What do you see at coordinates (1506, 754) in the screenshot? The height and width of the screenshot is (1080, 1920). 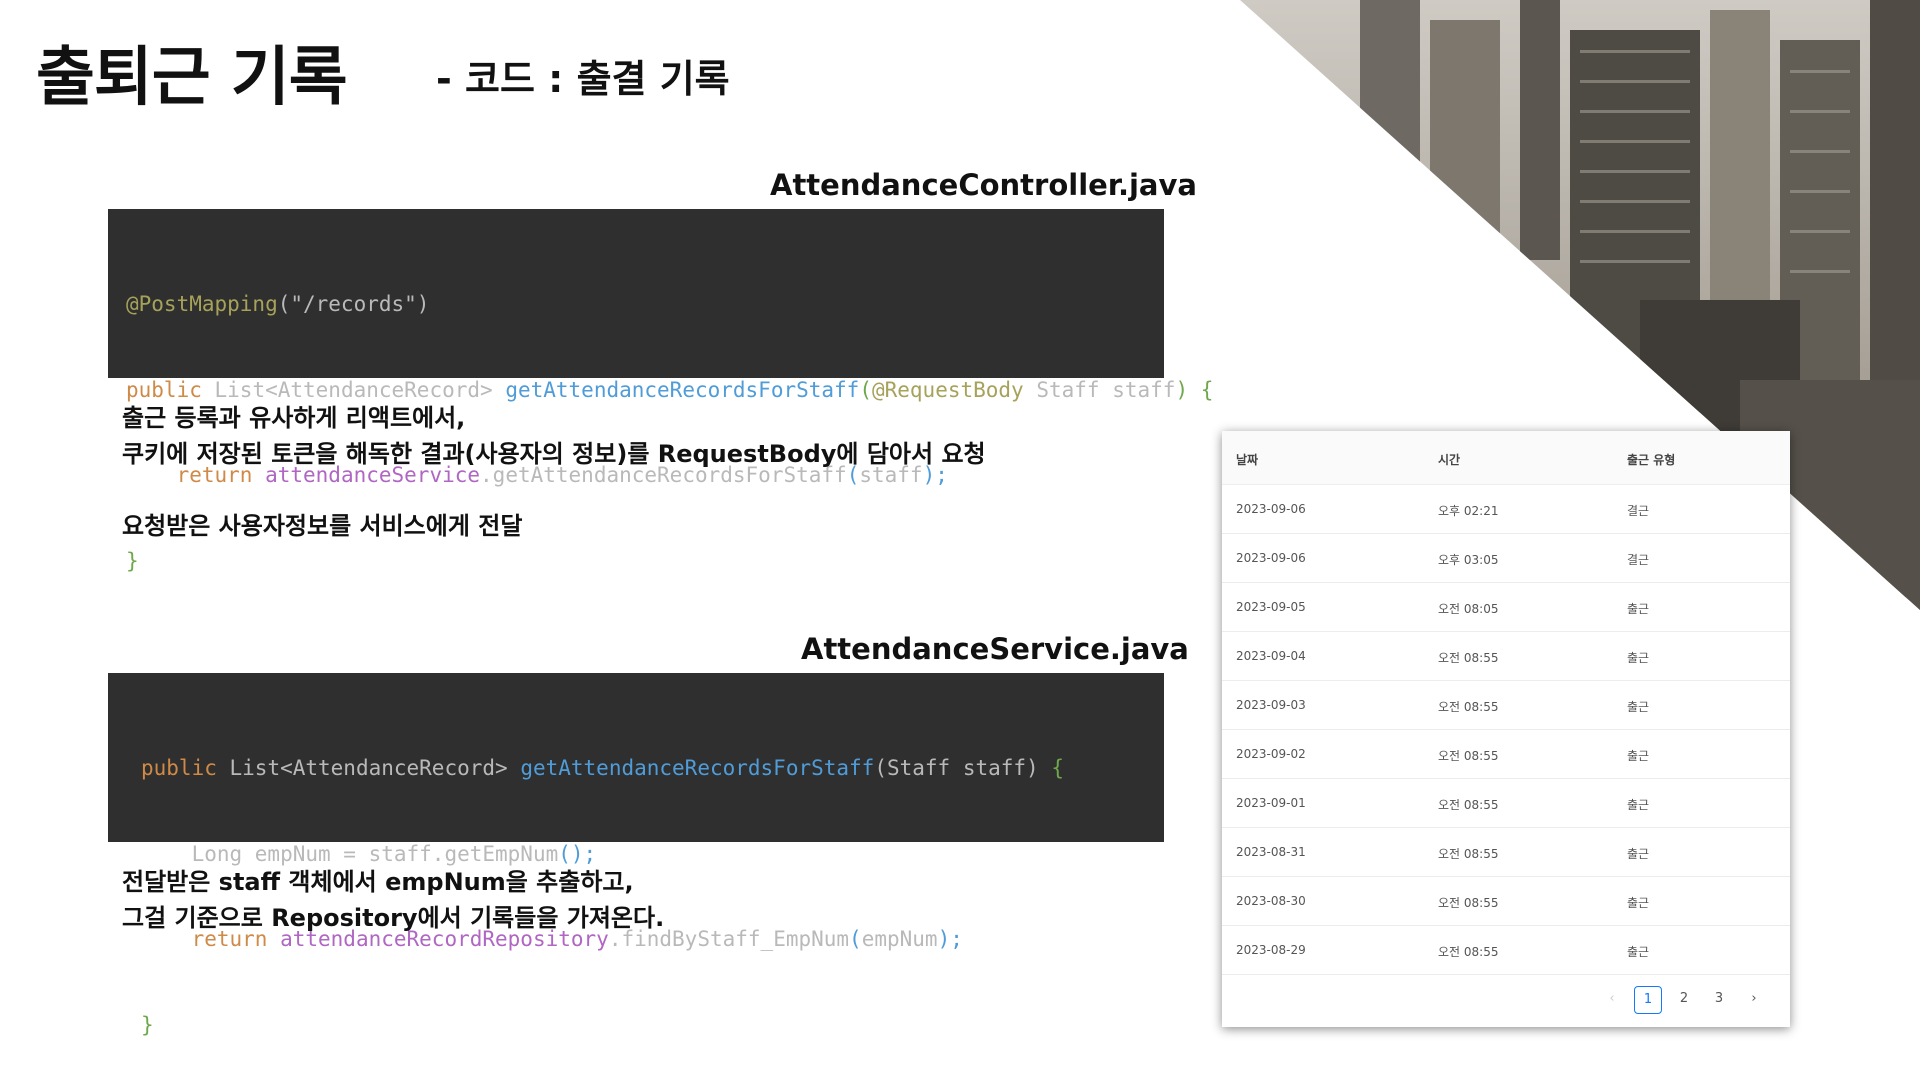 I see `table-row: 2023-09-02 오전 08:55 출근` at bounding box center [1506, 754].